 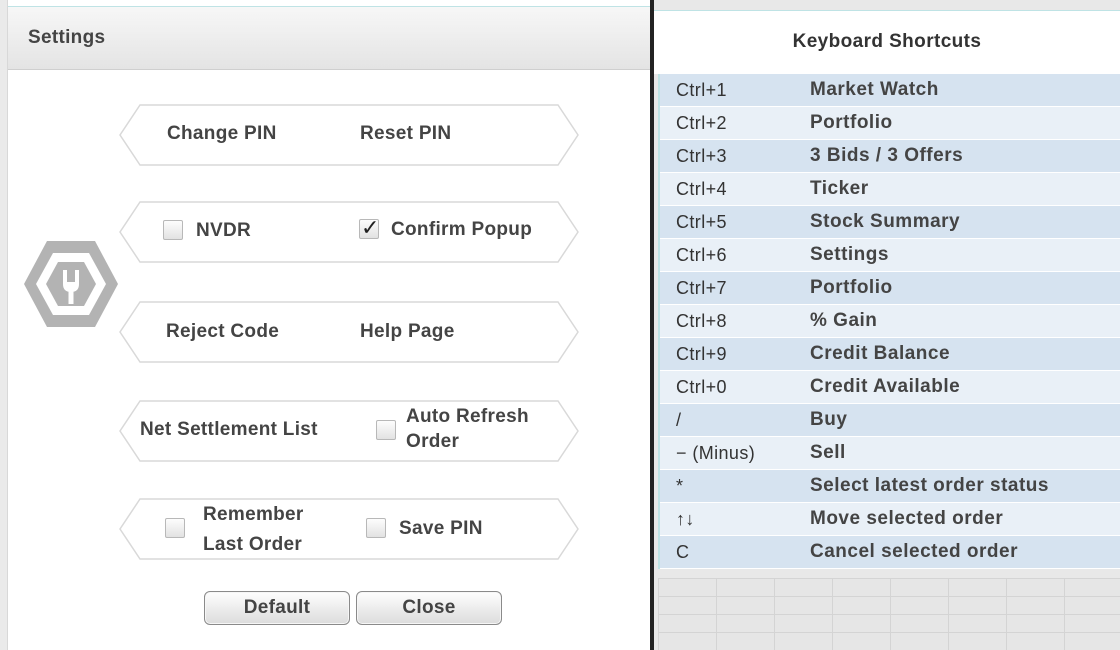 What do you see at coordinates (885, 221) in the screenshot?
I see `shortcut-description: Stock Summary` at bounding box center [885, 221].